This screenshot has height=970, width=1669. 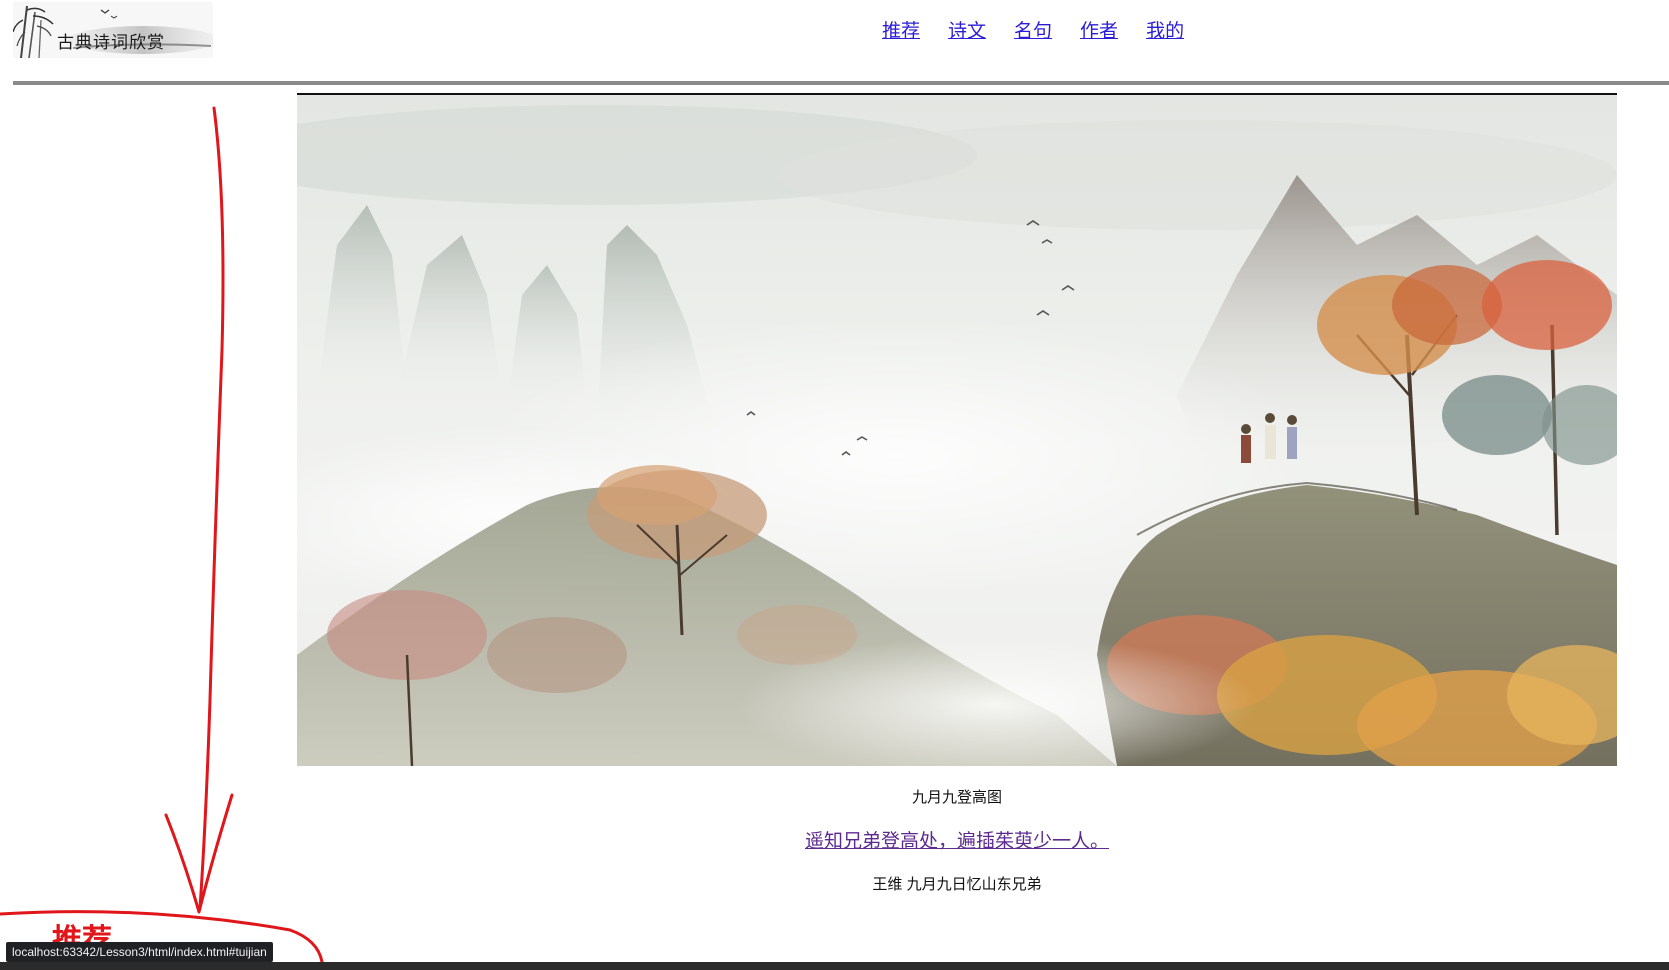 What do you see at coordinates (957, 884) in the screenshot?
I see `author-line: 王维 九月九日忆山东兄弟` at bounding box center [957, 884].